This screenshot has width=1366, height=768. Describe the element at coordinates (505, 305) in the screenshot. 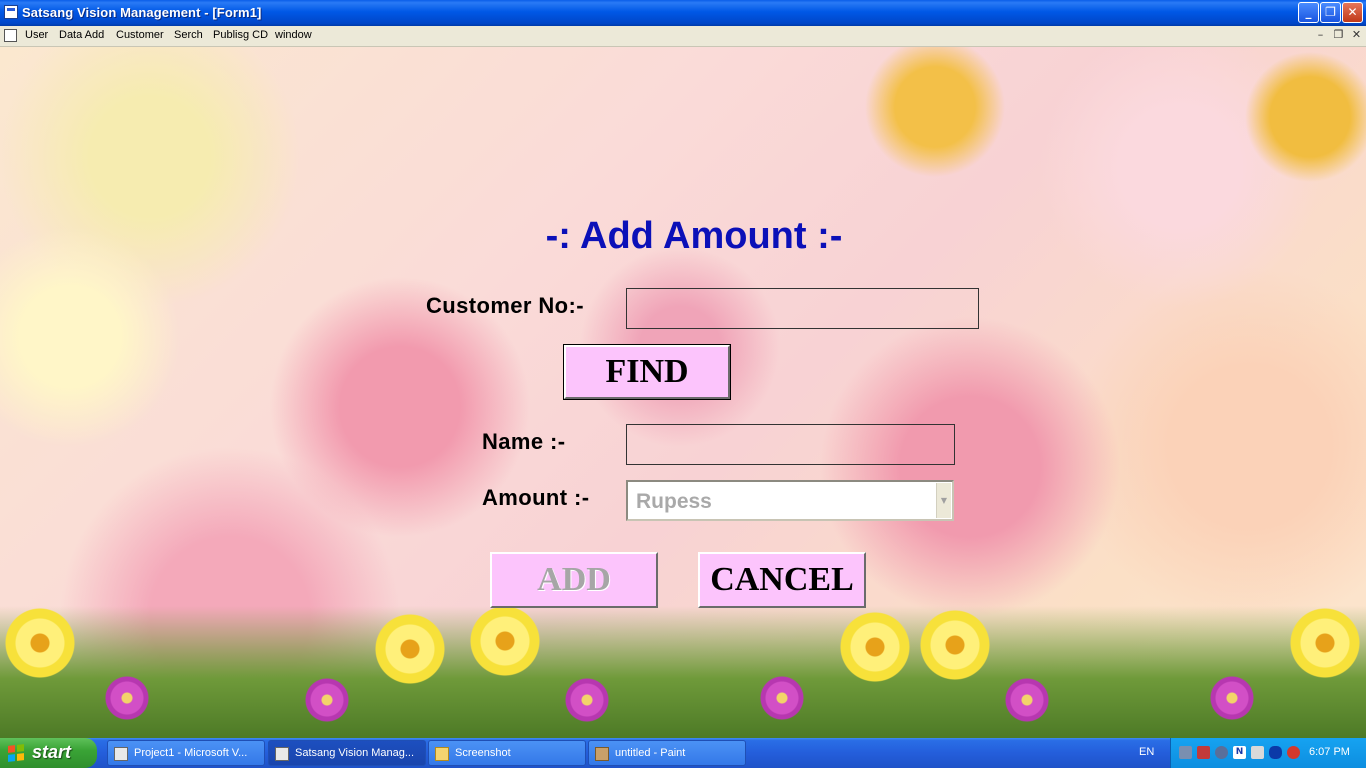

I see `customer-no-label: Customer No:-` at that location.